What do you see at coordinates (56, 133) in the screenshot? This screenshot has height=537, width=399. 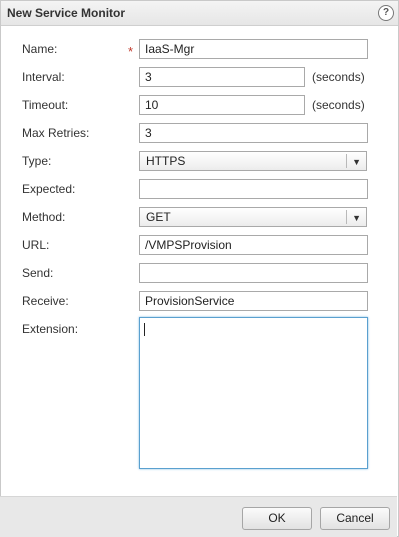 I see `max-retries-label: Max Retries:` at bounding box center [56, 133].